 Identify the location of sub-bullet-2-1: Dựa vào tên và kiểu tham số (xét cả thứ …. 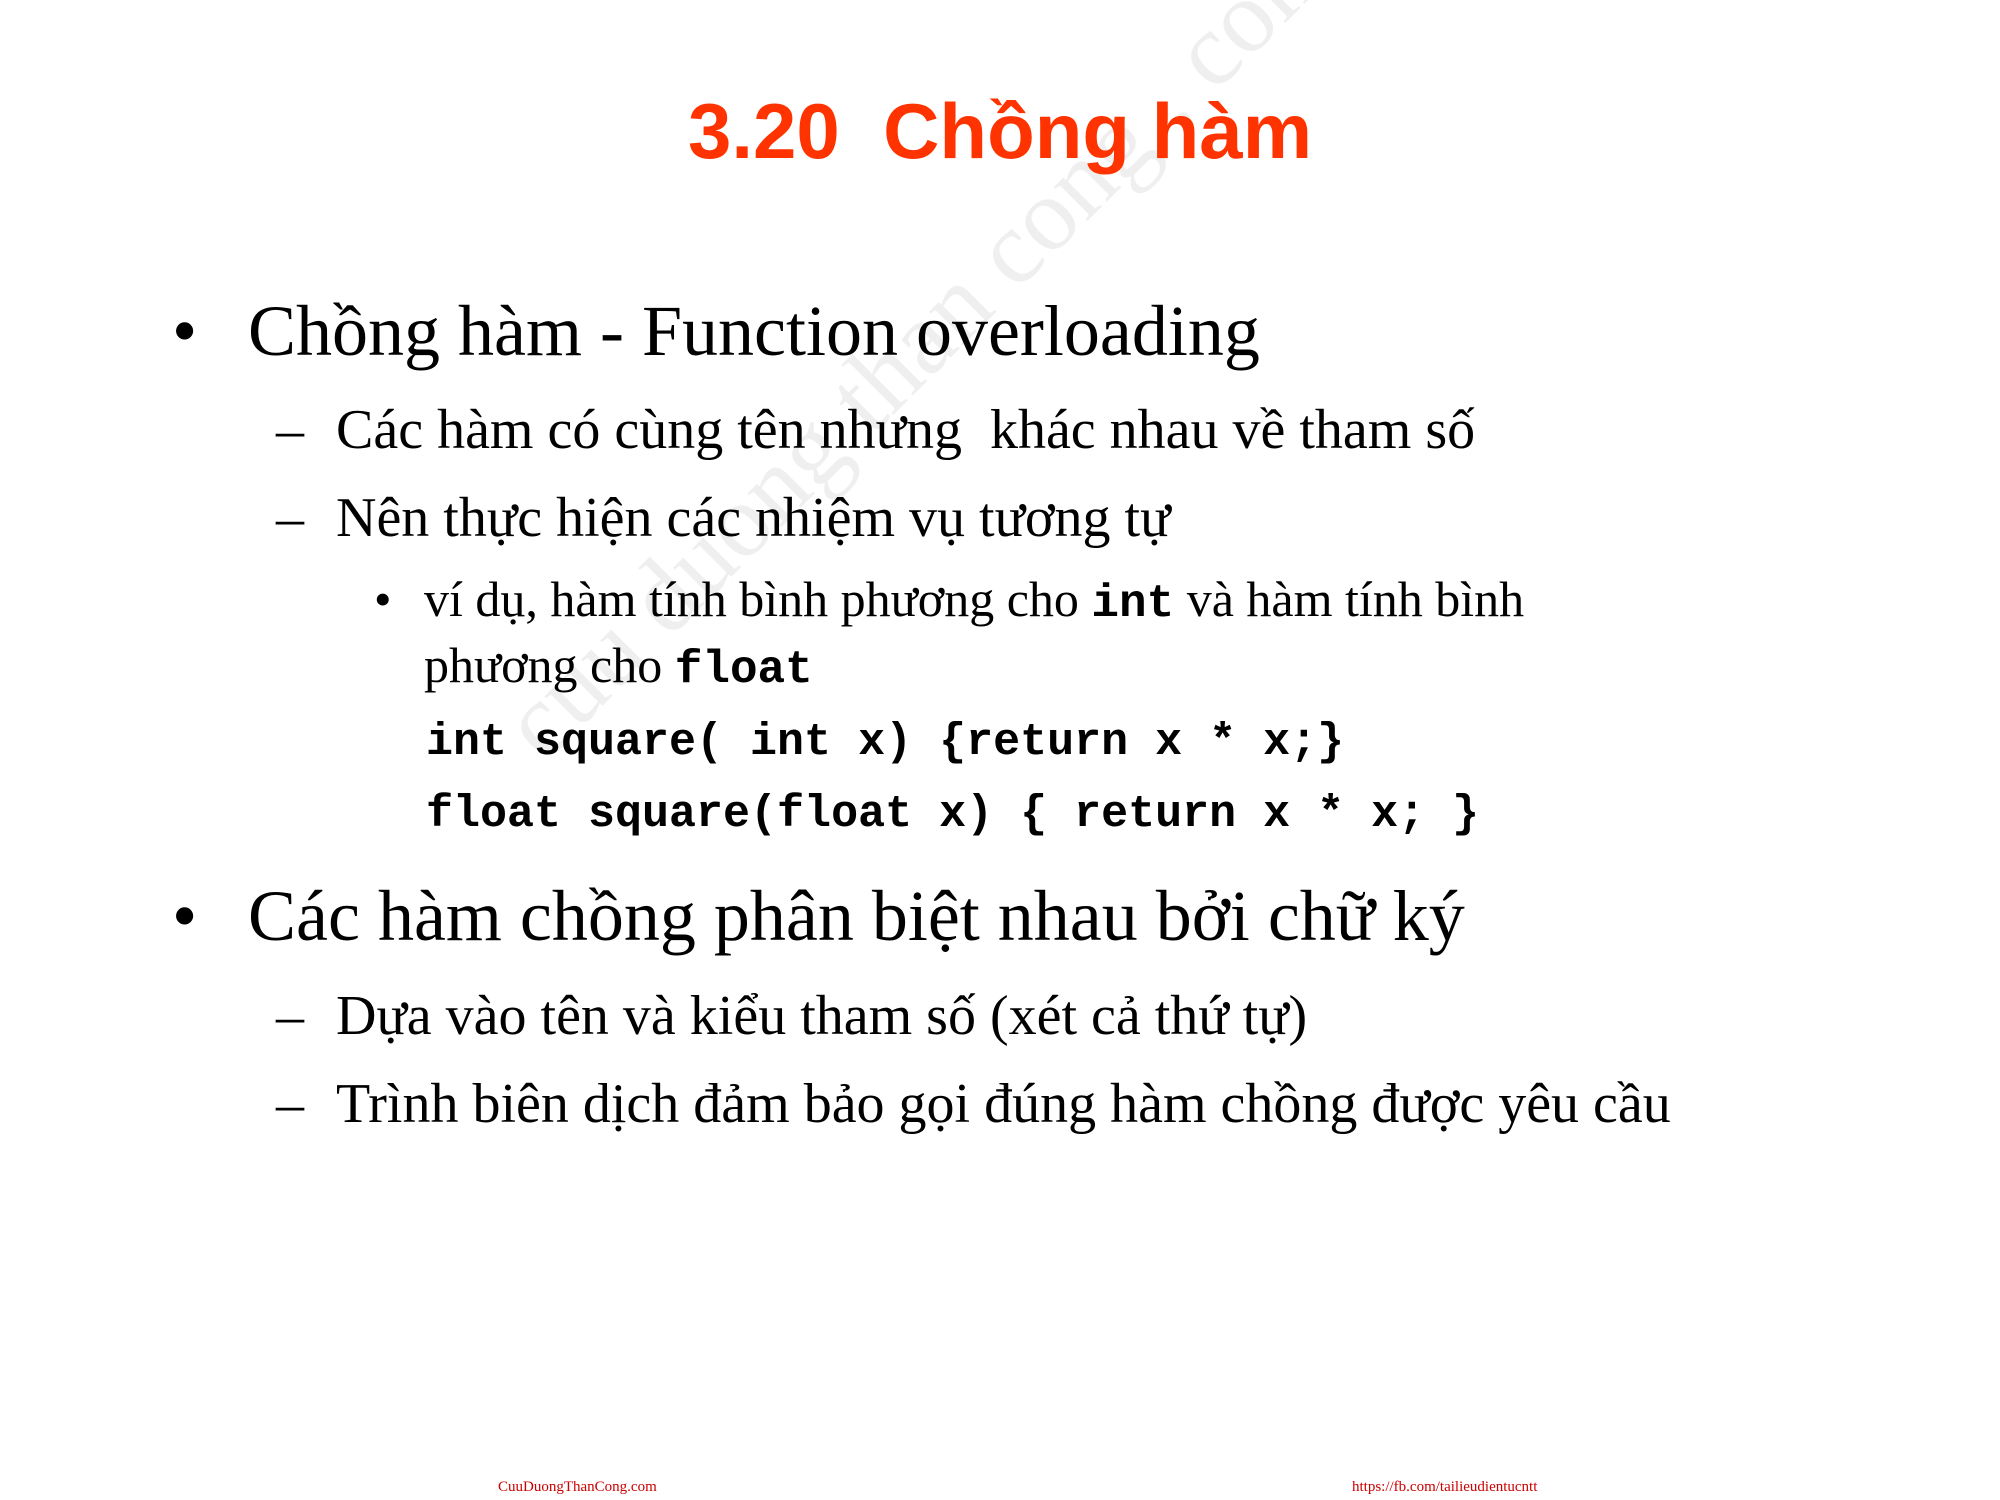
(822, 1016).